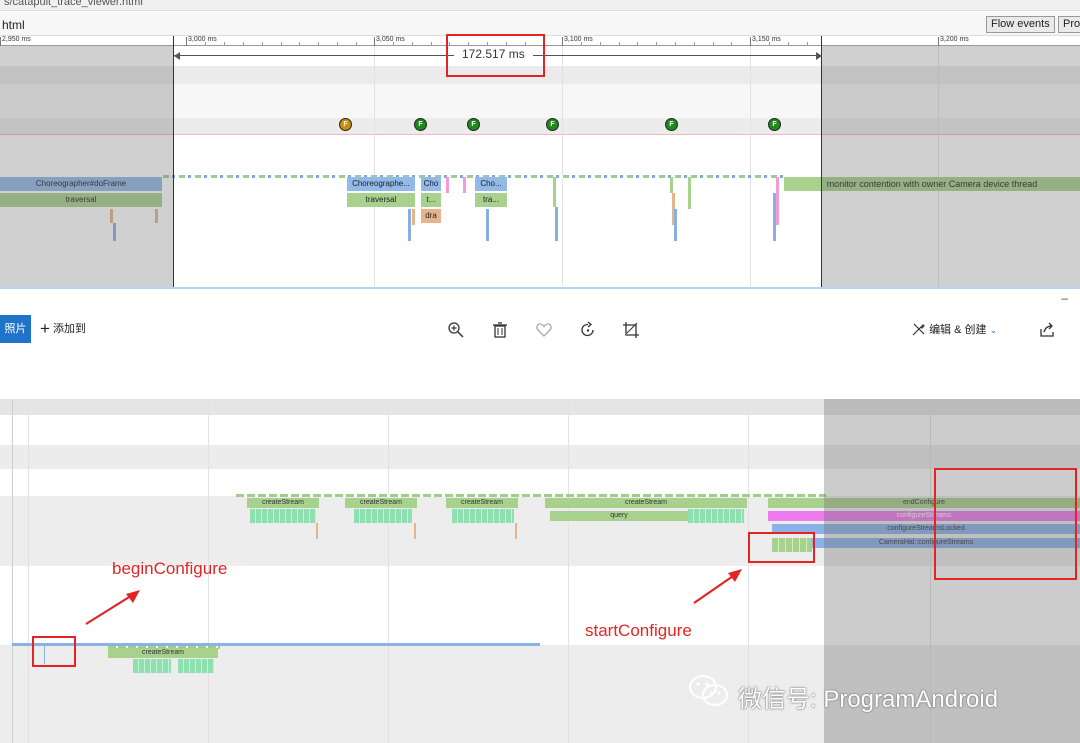 The image size is (1080, 743). What do you see at coordinates (717, 586) in the screenshot?
I see `start-configure-arrow-icon` at bounding box center [717, 586].